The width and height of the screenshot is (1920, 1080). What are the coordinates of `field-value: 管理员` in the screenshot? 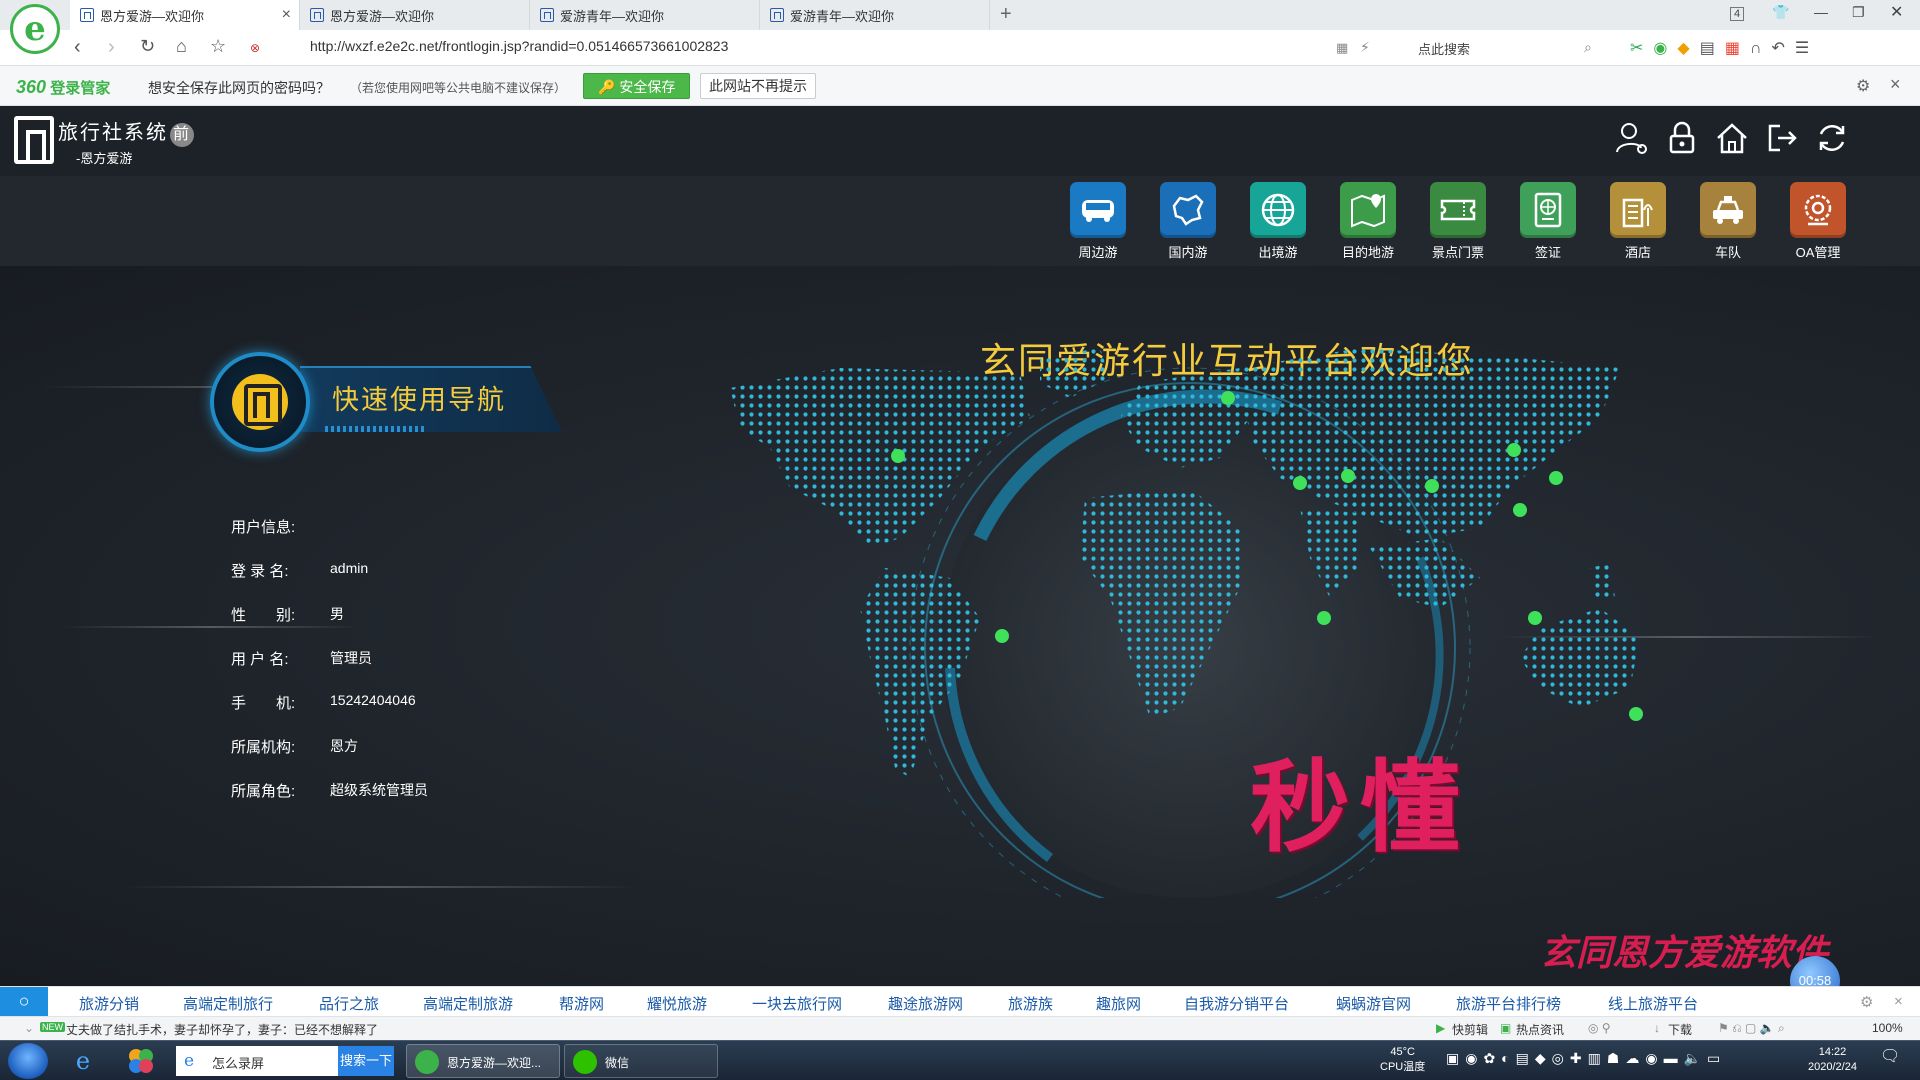 It's located at (351, 658).